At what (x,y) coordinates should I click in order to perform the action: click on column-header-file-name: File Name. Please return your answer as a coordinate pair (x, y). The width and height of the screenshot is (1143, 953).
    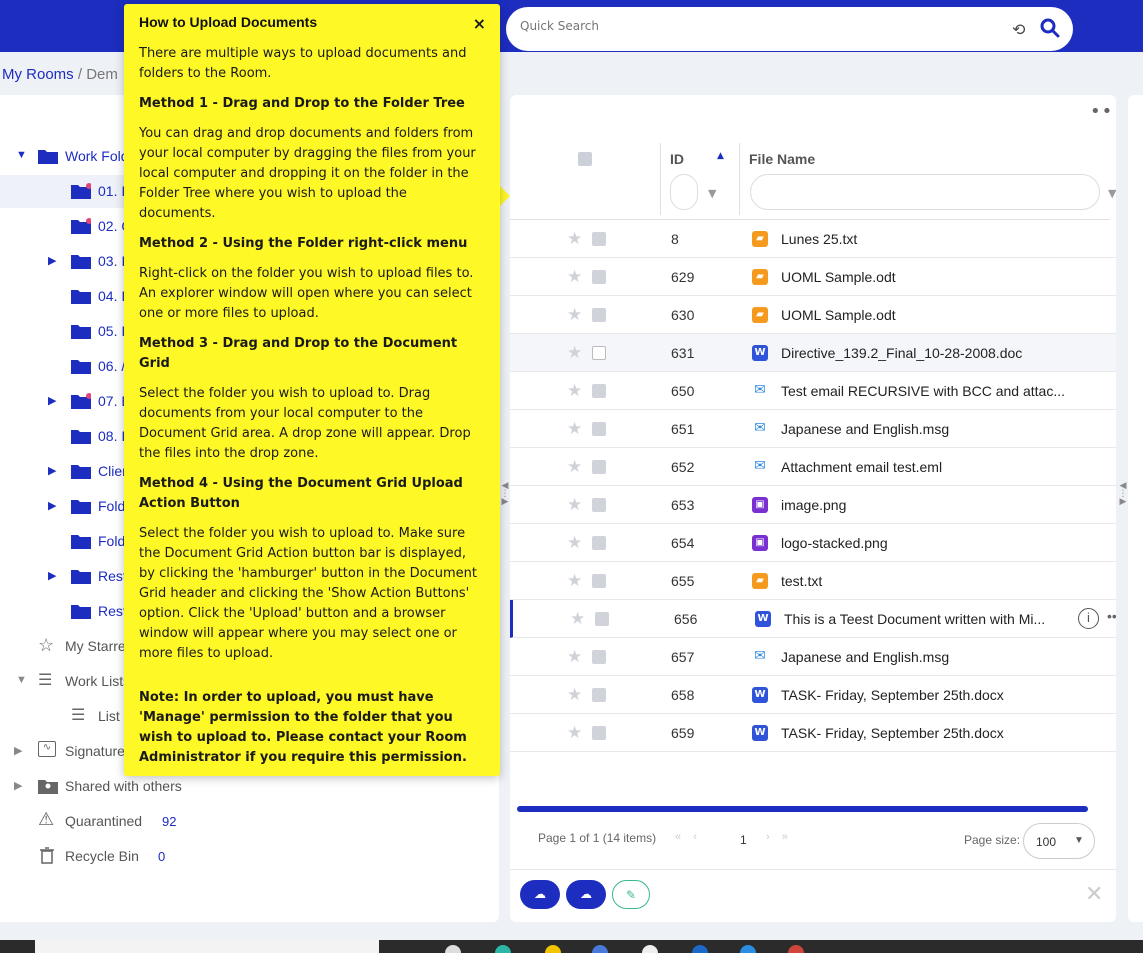
    Looking at the image, I should click on (782, 159).